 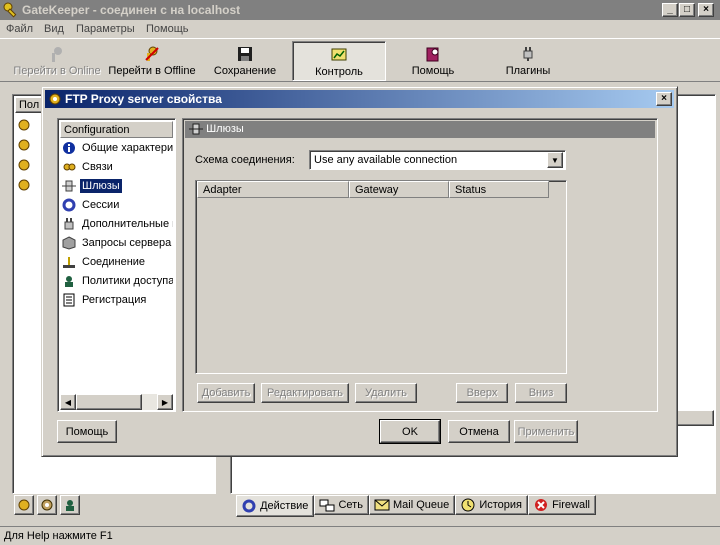 I want to click on registration-icon, so click(x=69, y=300).